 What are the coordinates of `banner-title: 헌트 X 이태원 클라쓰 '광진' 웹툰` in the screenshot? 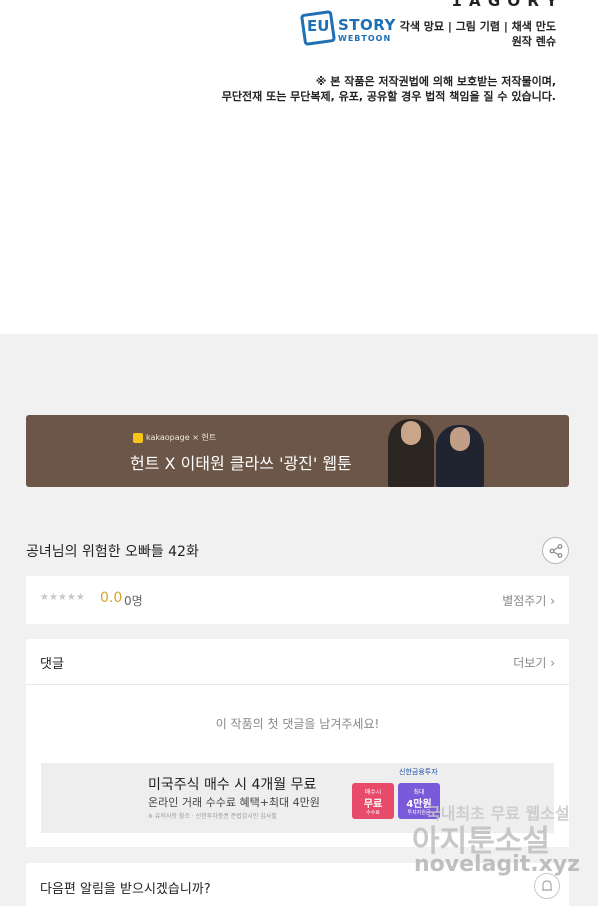 It's located at (241, 463).